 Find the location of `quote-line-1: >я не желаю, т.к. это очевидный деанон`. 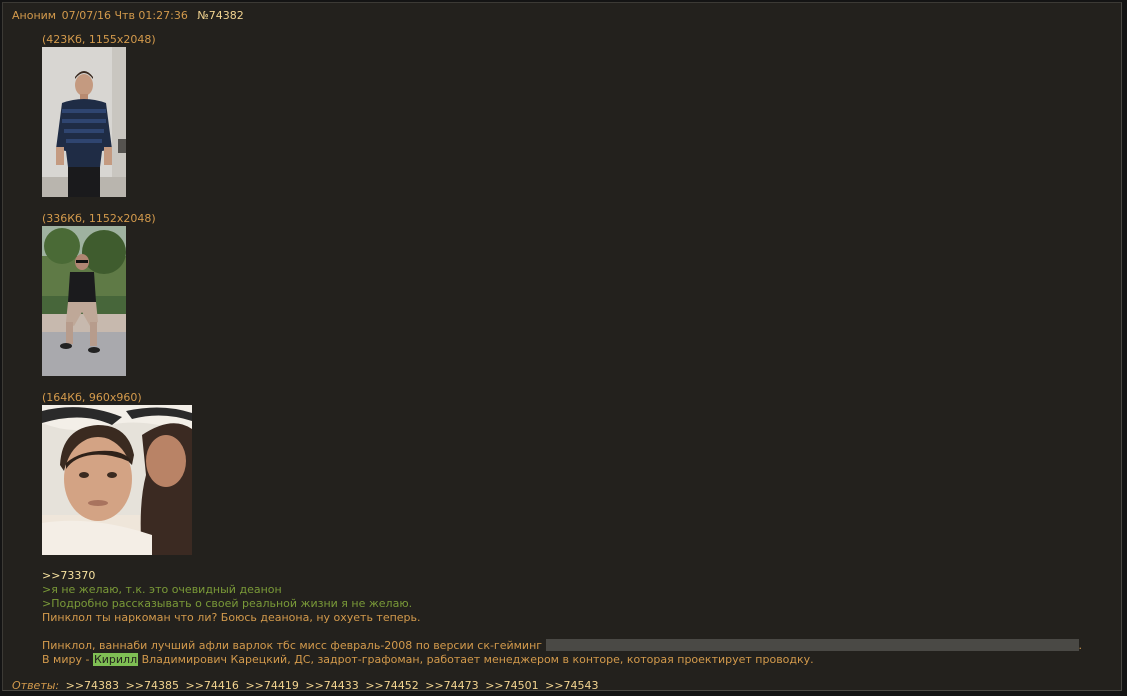

quote-line-1: >я не желаю, т.к. это очевидный деанон is located at coordinates (162, 589).